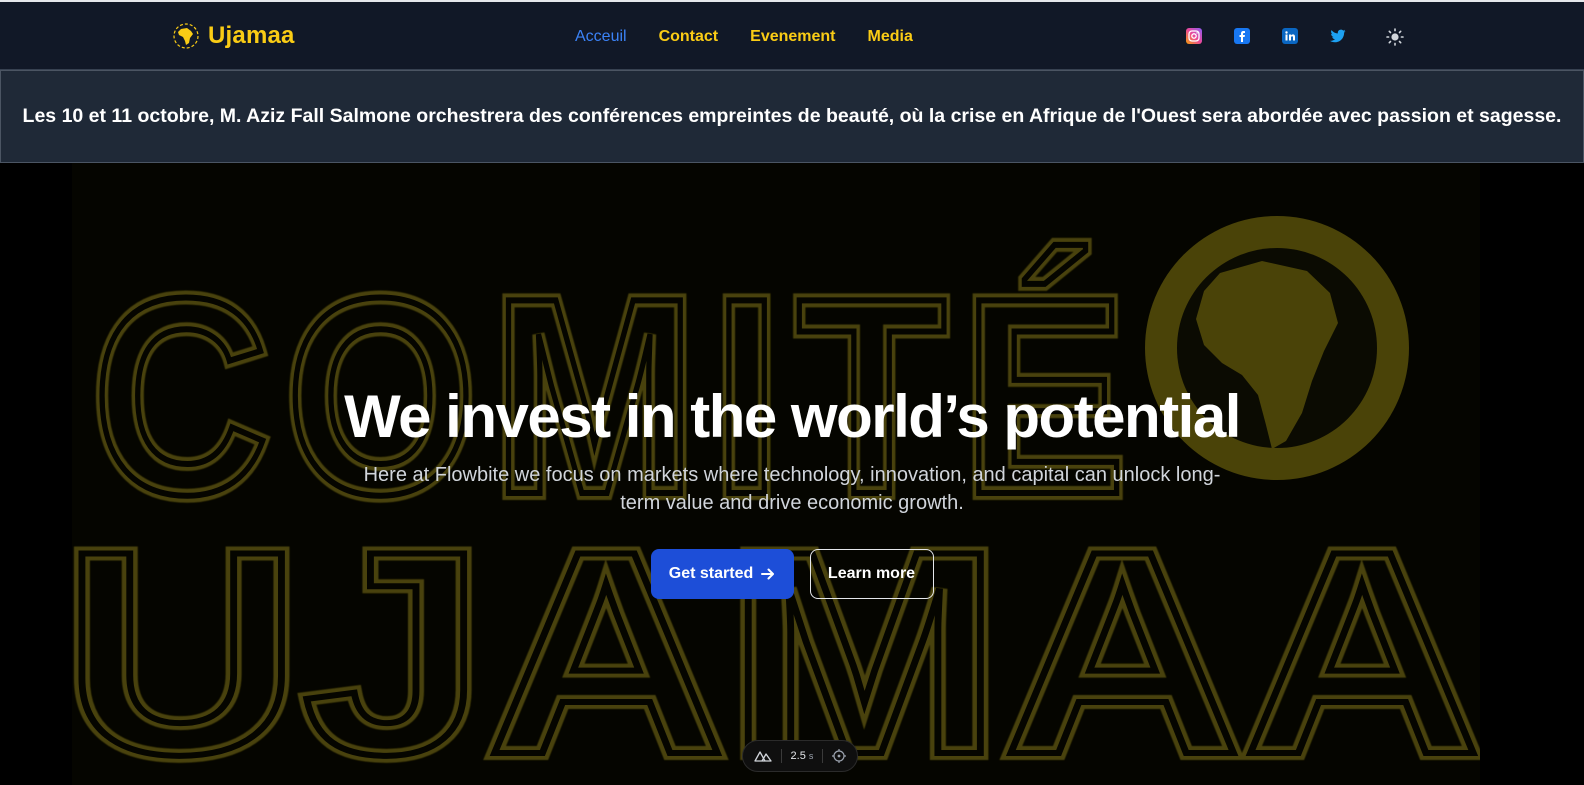 The height and width of the screenshot is (785, 1584). What do you see at coordinates (839, 756) in the screenshot?
I see `crosshair-icon` at bounding box center [839, 756].